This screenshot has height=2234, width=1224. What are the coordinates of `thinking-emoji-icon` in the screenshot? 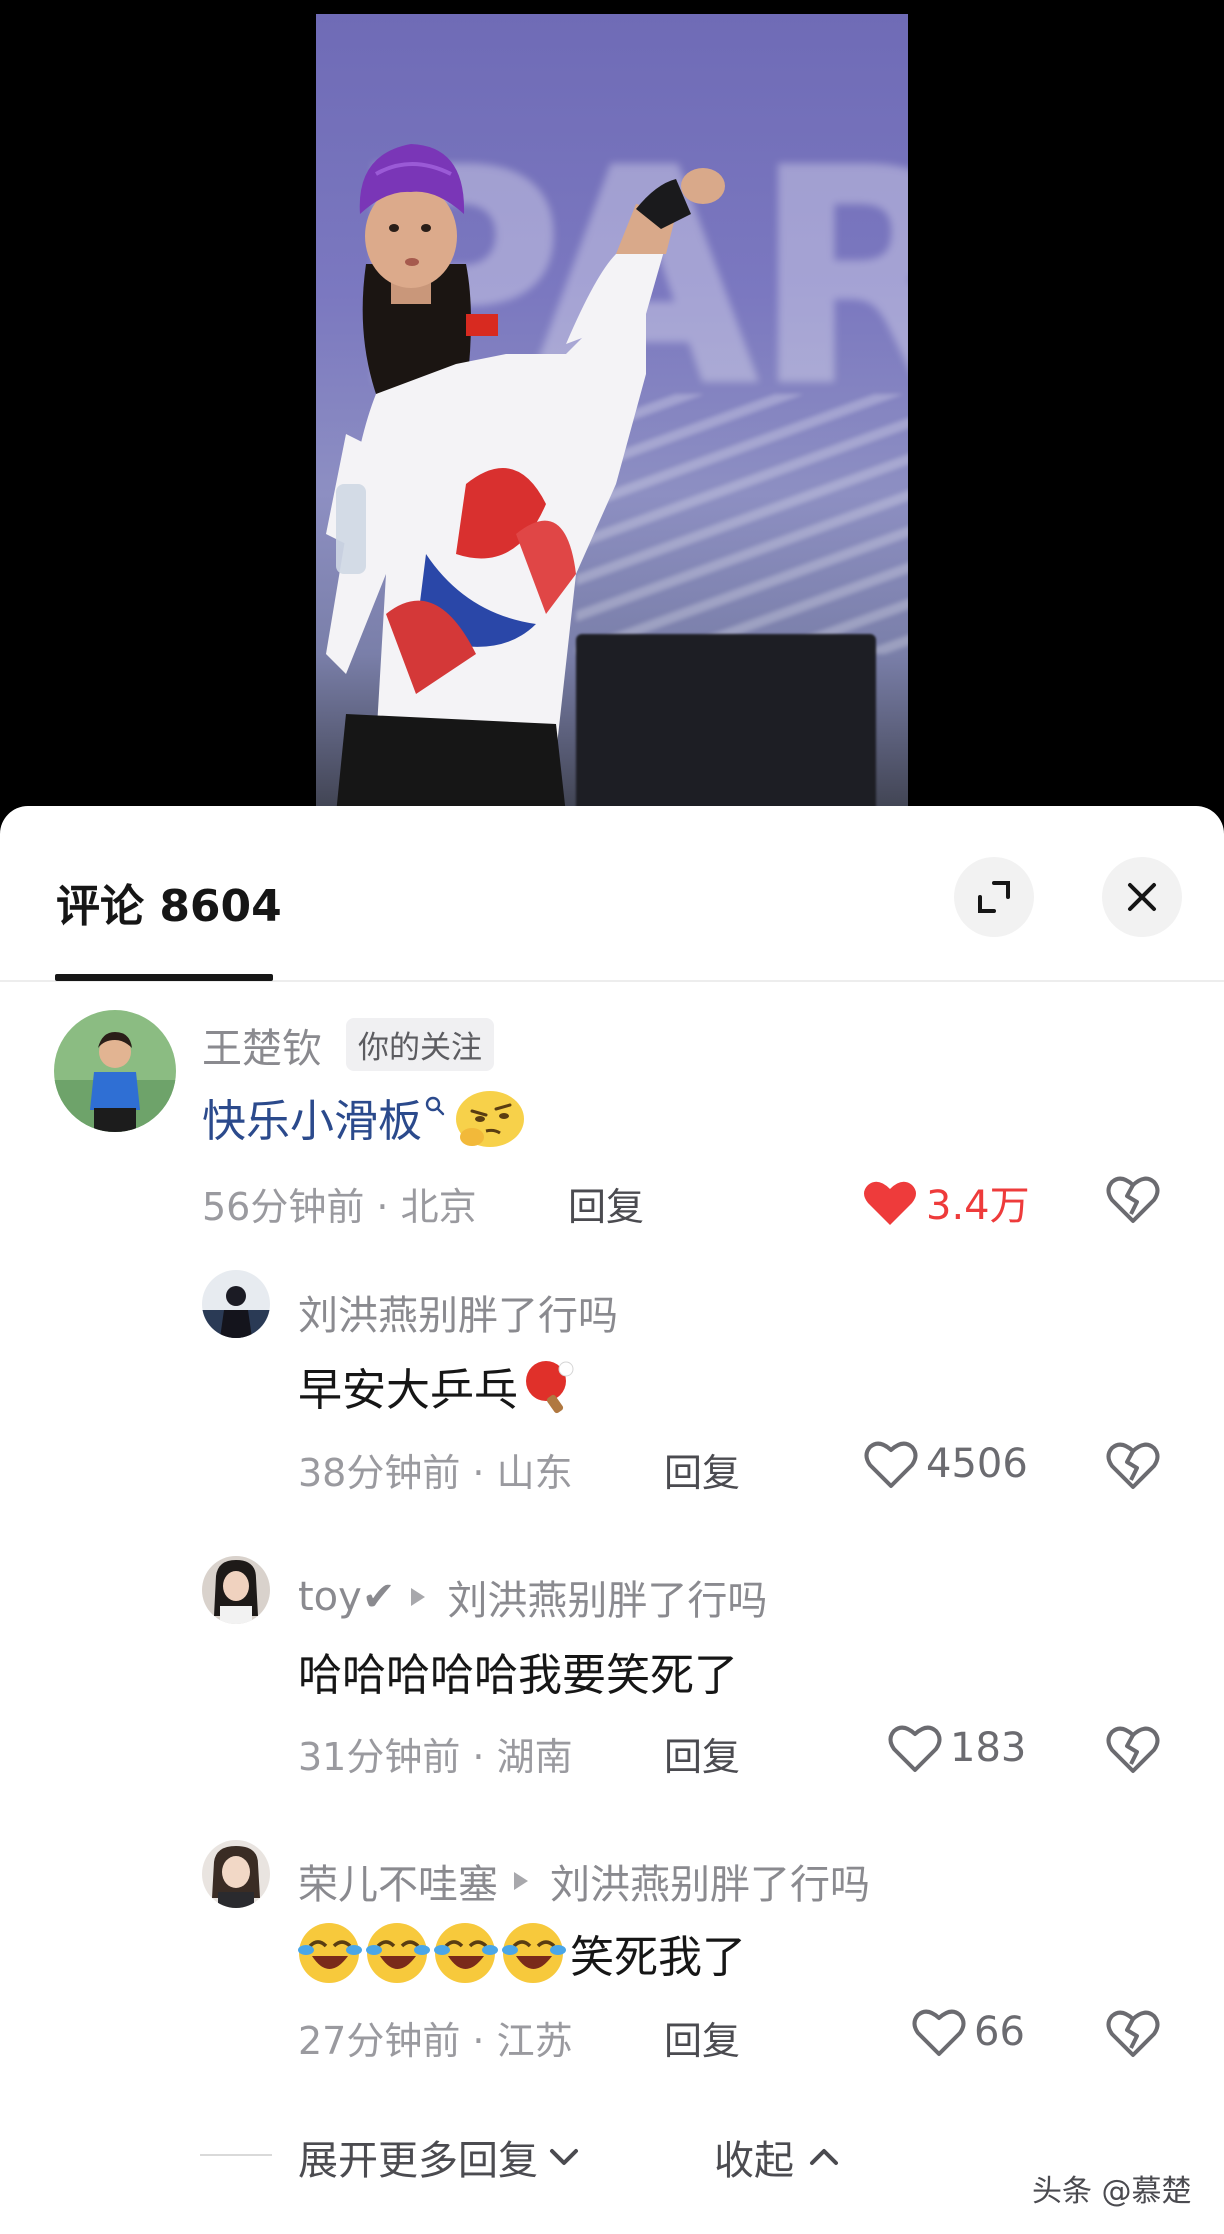 It's located at (490, 1119).